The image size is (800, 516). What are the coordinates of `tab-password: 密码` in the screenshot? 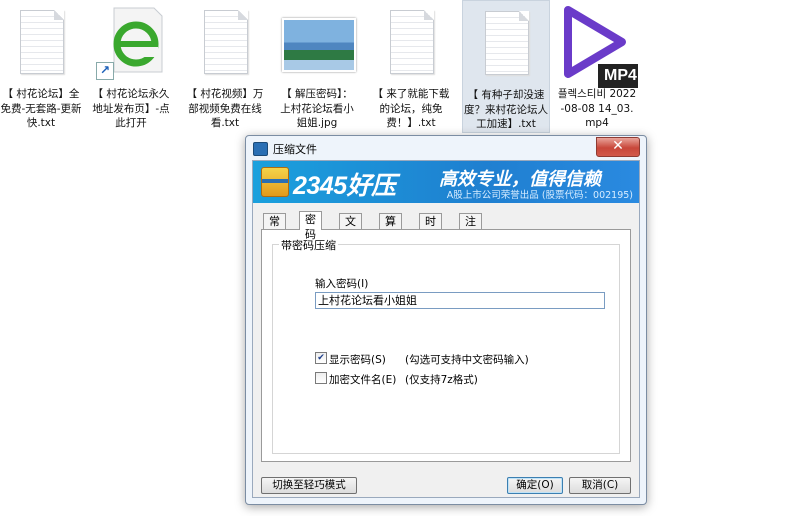 It's located at (310, 226).